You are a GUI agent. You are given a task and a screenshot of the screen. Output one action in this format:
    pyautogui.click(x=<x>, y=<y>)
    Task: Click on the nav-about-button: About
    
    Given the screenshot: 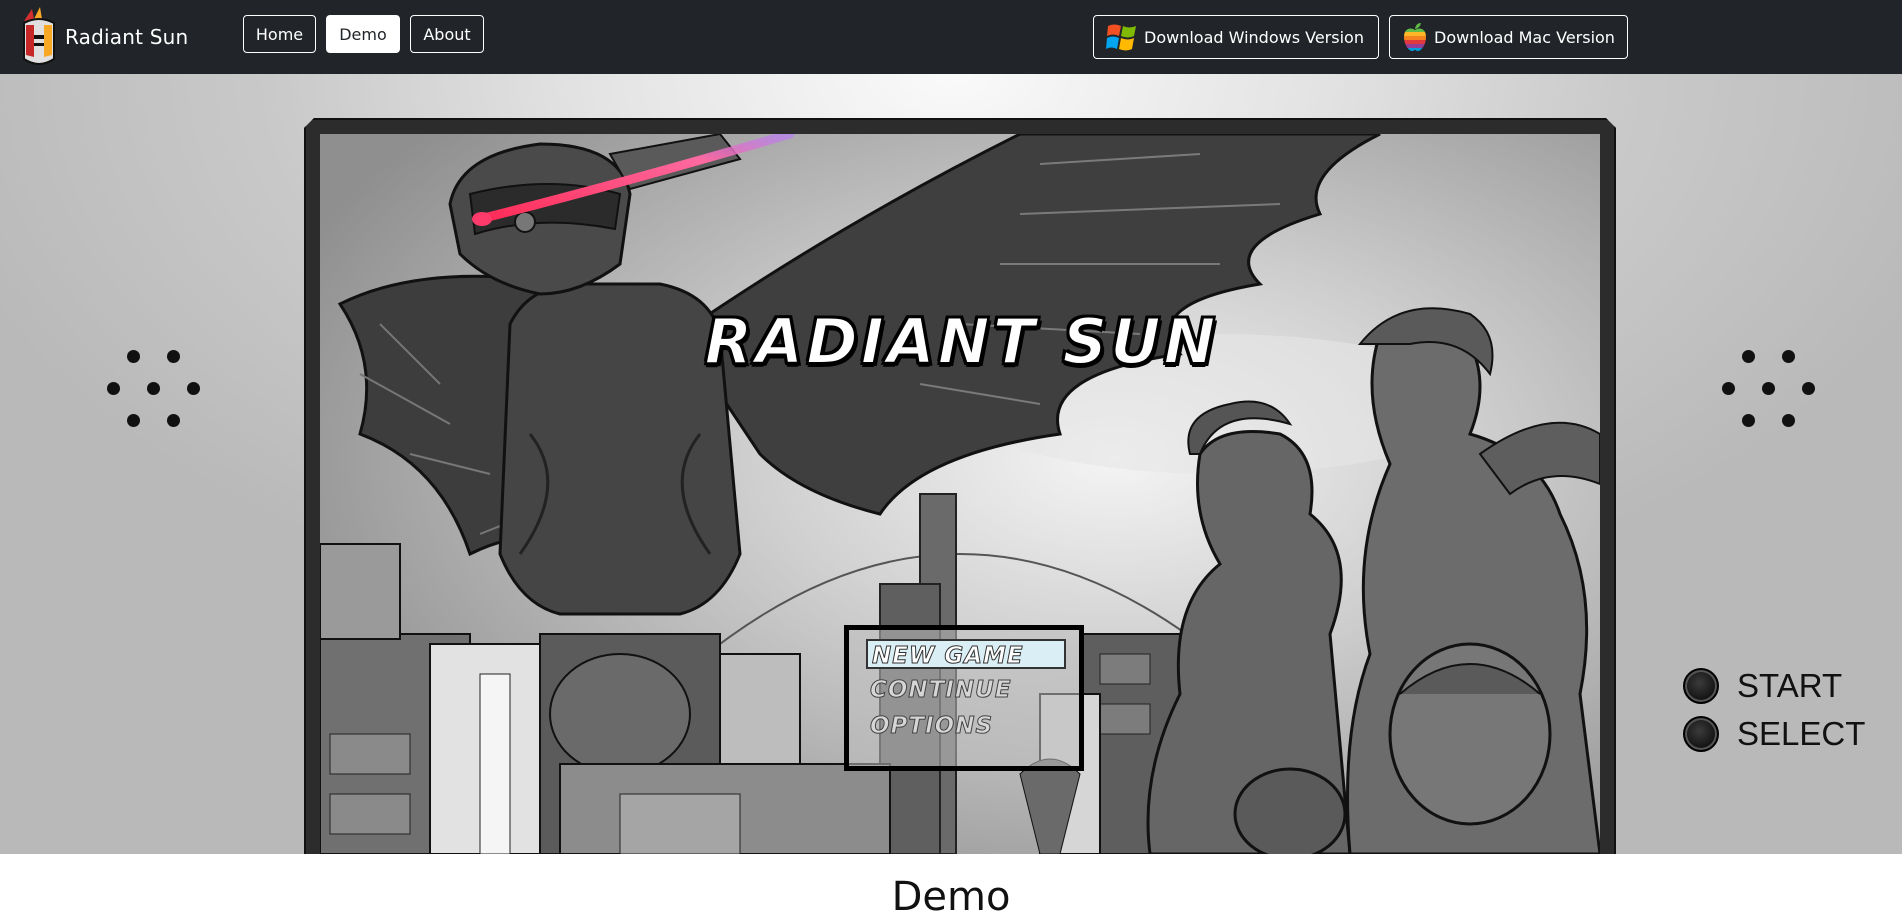 What is the action you would take?
    pyautogui.click(x=447, y=34)
    